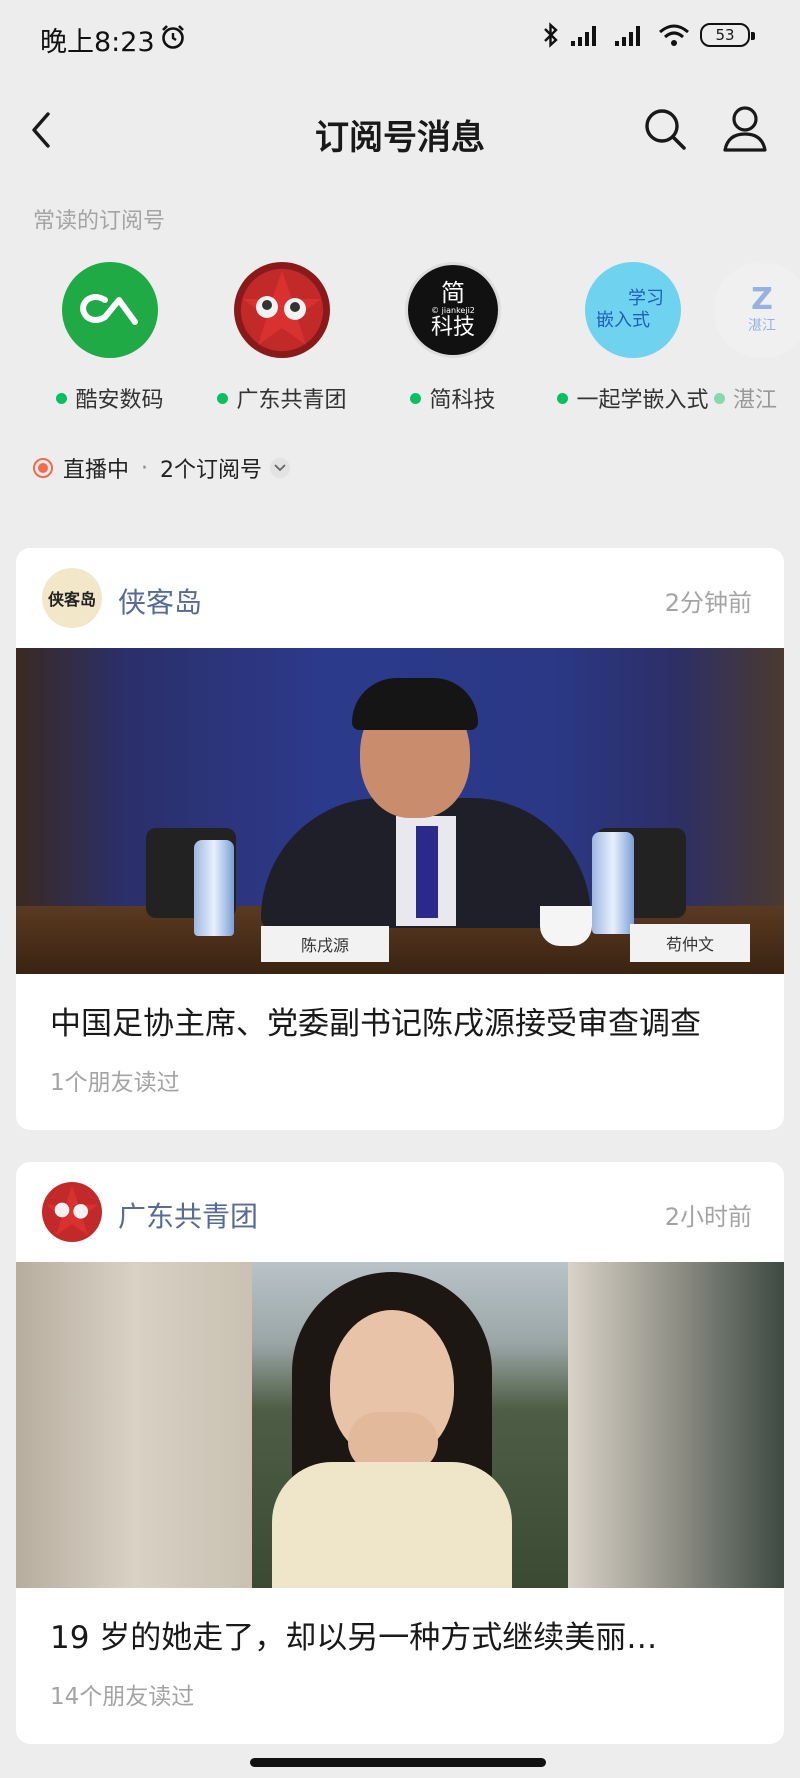  What do you see at coordinates (745, 129) in the screenshot?
I see `user-icon` at bounding box center [745, 129].